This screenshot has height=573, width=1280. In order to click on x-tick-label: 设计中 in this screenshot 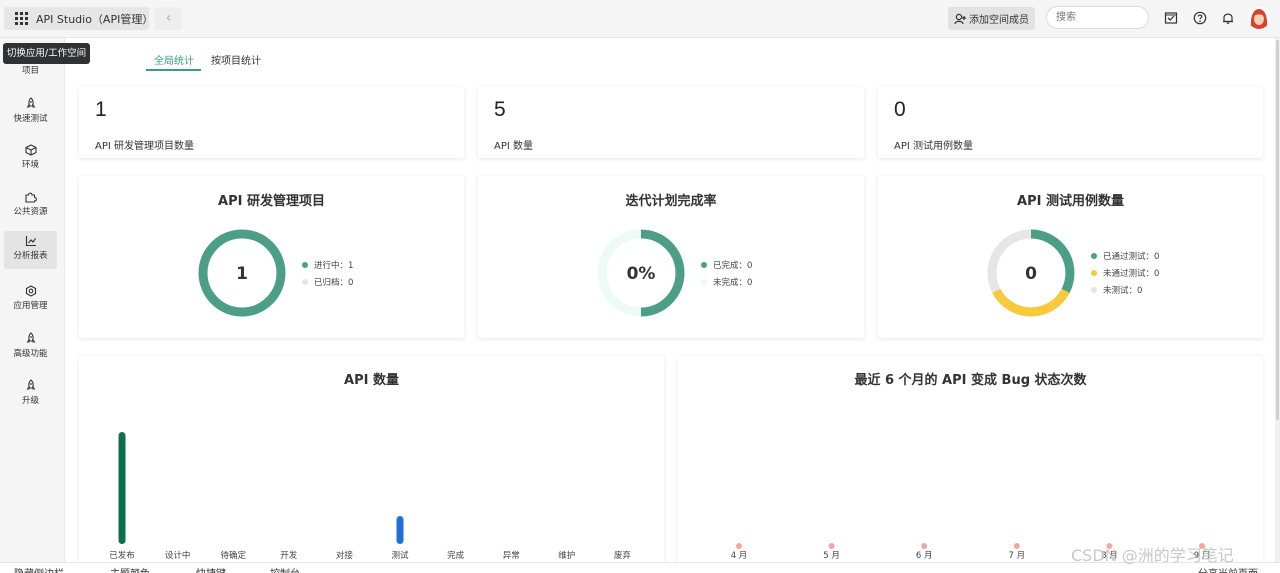, I will do `click(178, 555)`.